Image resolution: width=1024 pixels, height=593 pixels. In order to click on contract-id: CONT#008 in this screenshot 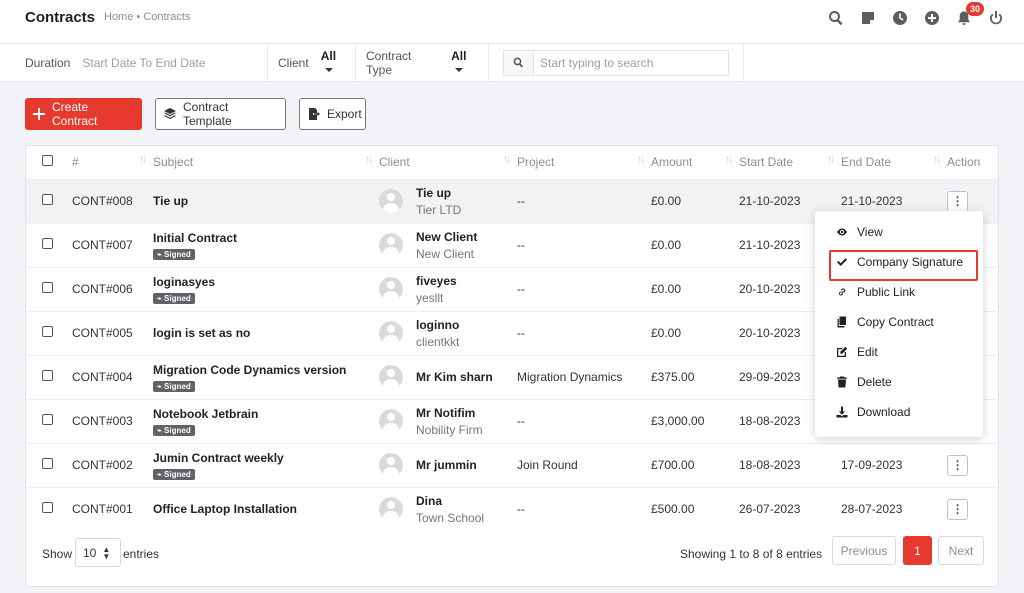, I will do `click(112, 200)`.